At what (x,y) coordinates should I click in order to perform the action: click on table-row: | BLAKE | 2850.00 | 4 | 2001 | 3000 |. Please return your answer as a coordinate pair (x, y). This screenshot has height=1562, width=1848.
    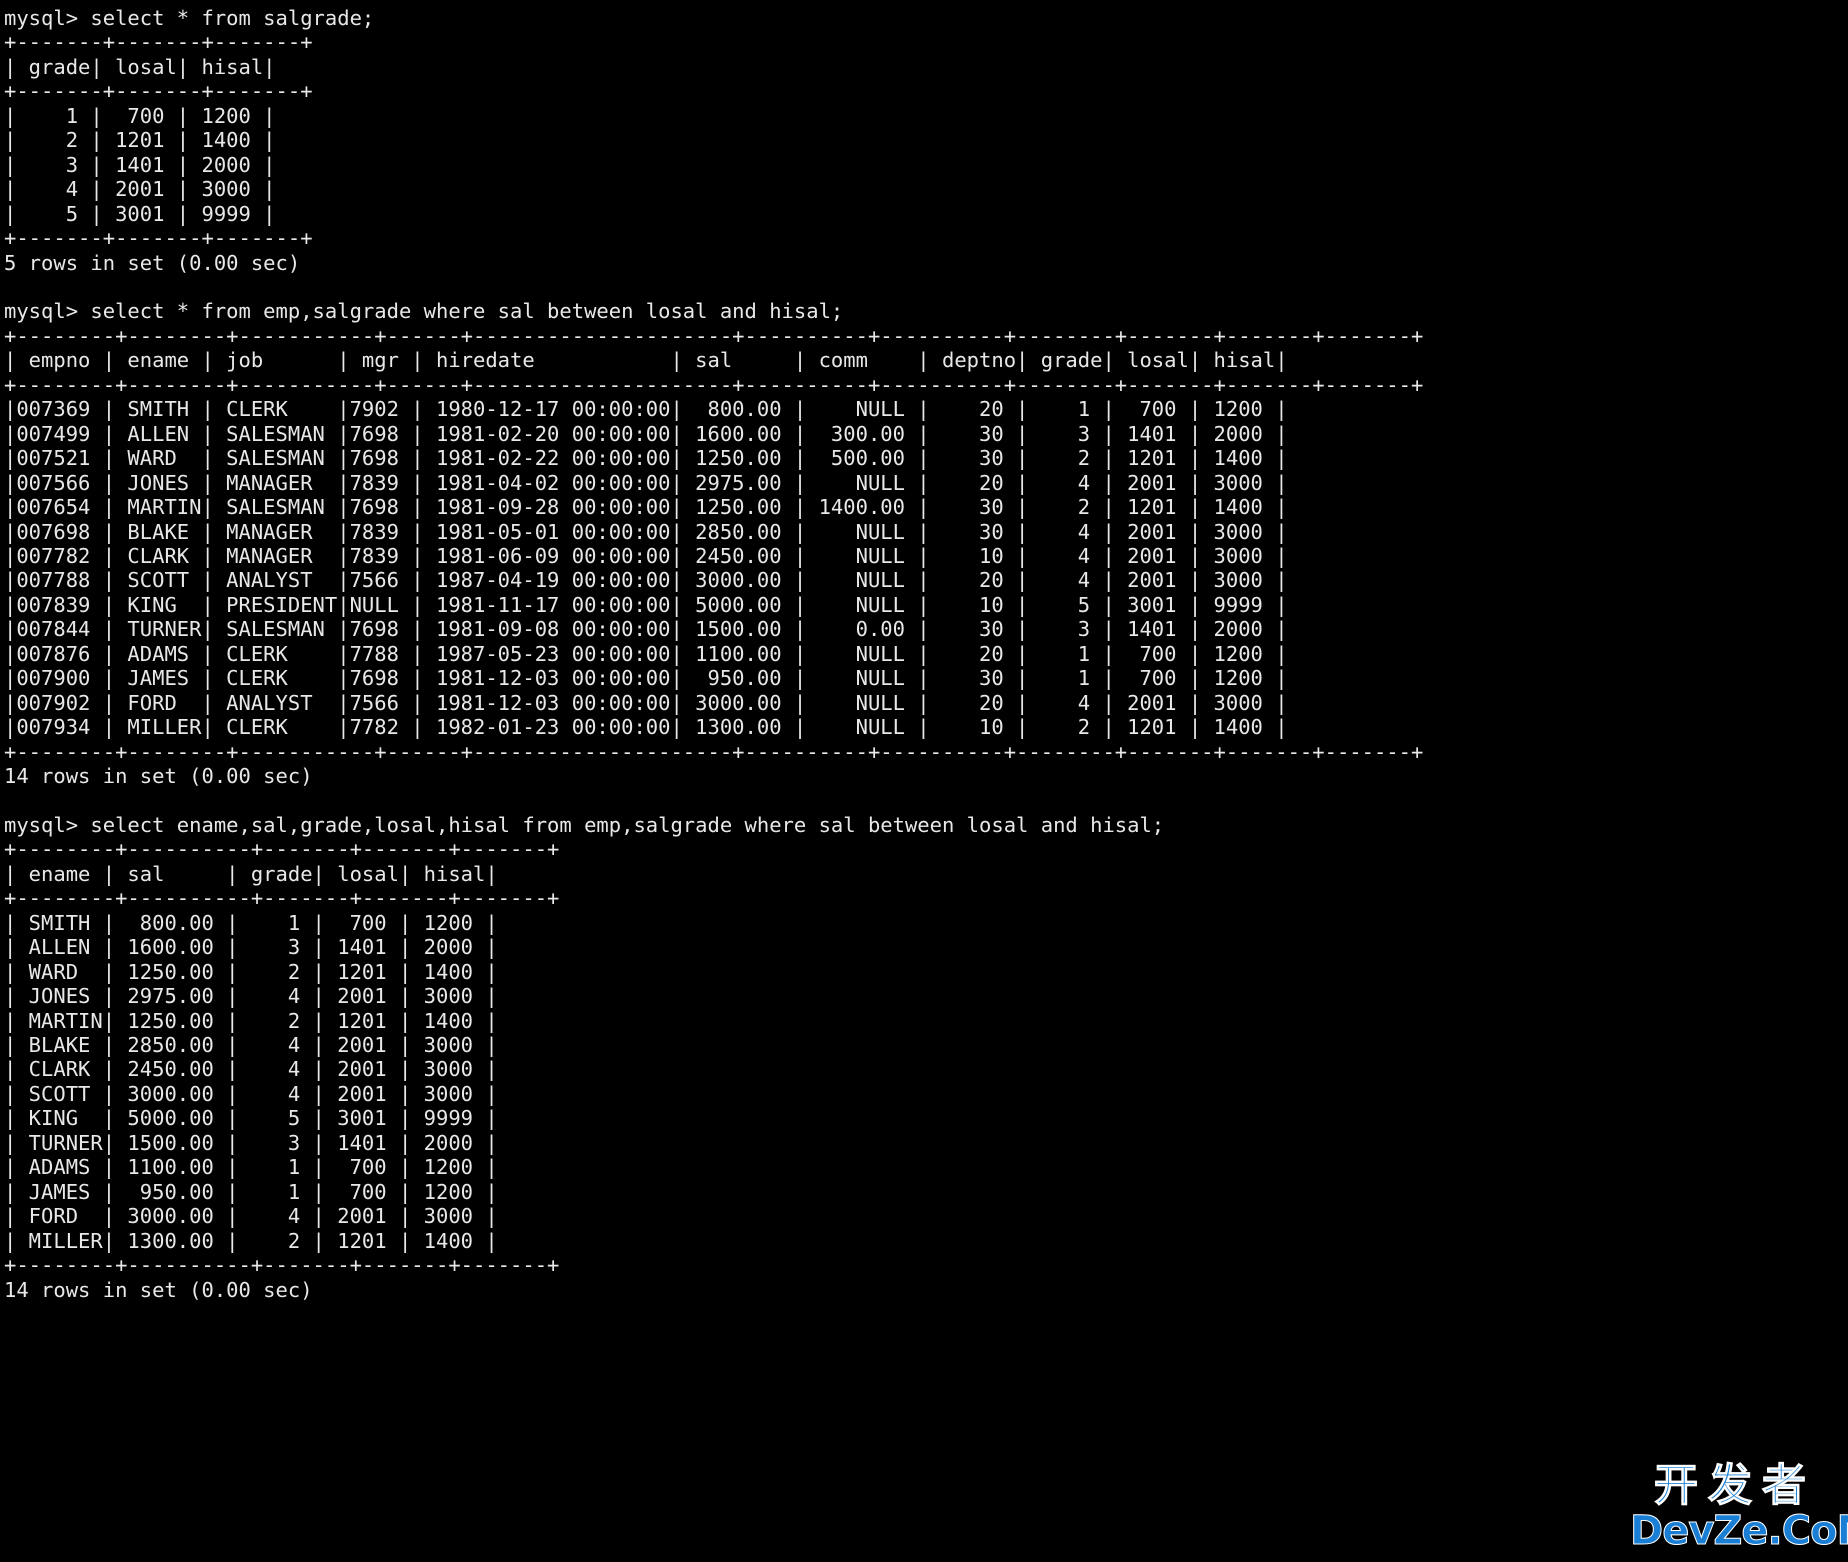
    Looking at the image, I should click on (251, 1045).